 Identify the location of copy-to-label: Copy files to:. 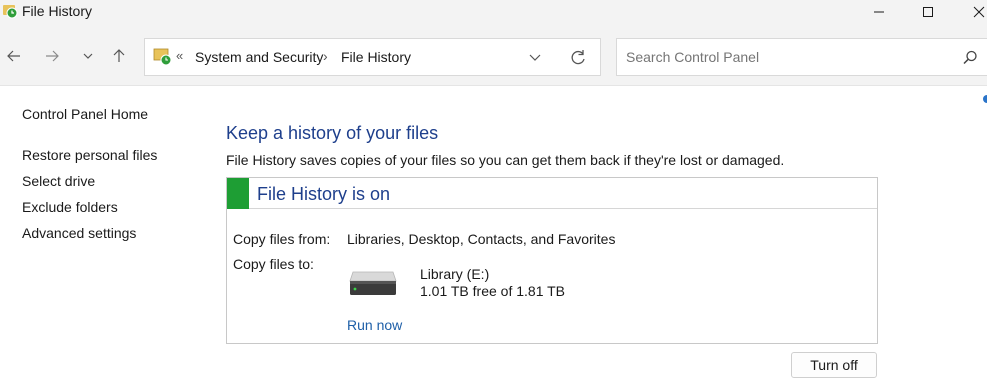
(273, 264).